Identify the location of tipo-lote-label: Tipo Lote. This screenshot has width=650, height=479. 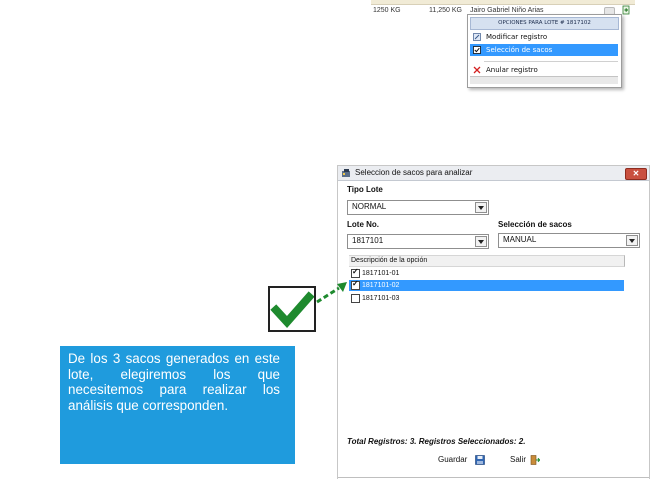
(365, 189).